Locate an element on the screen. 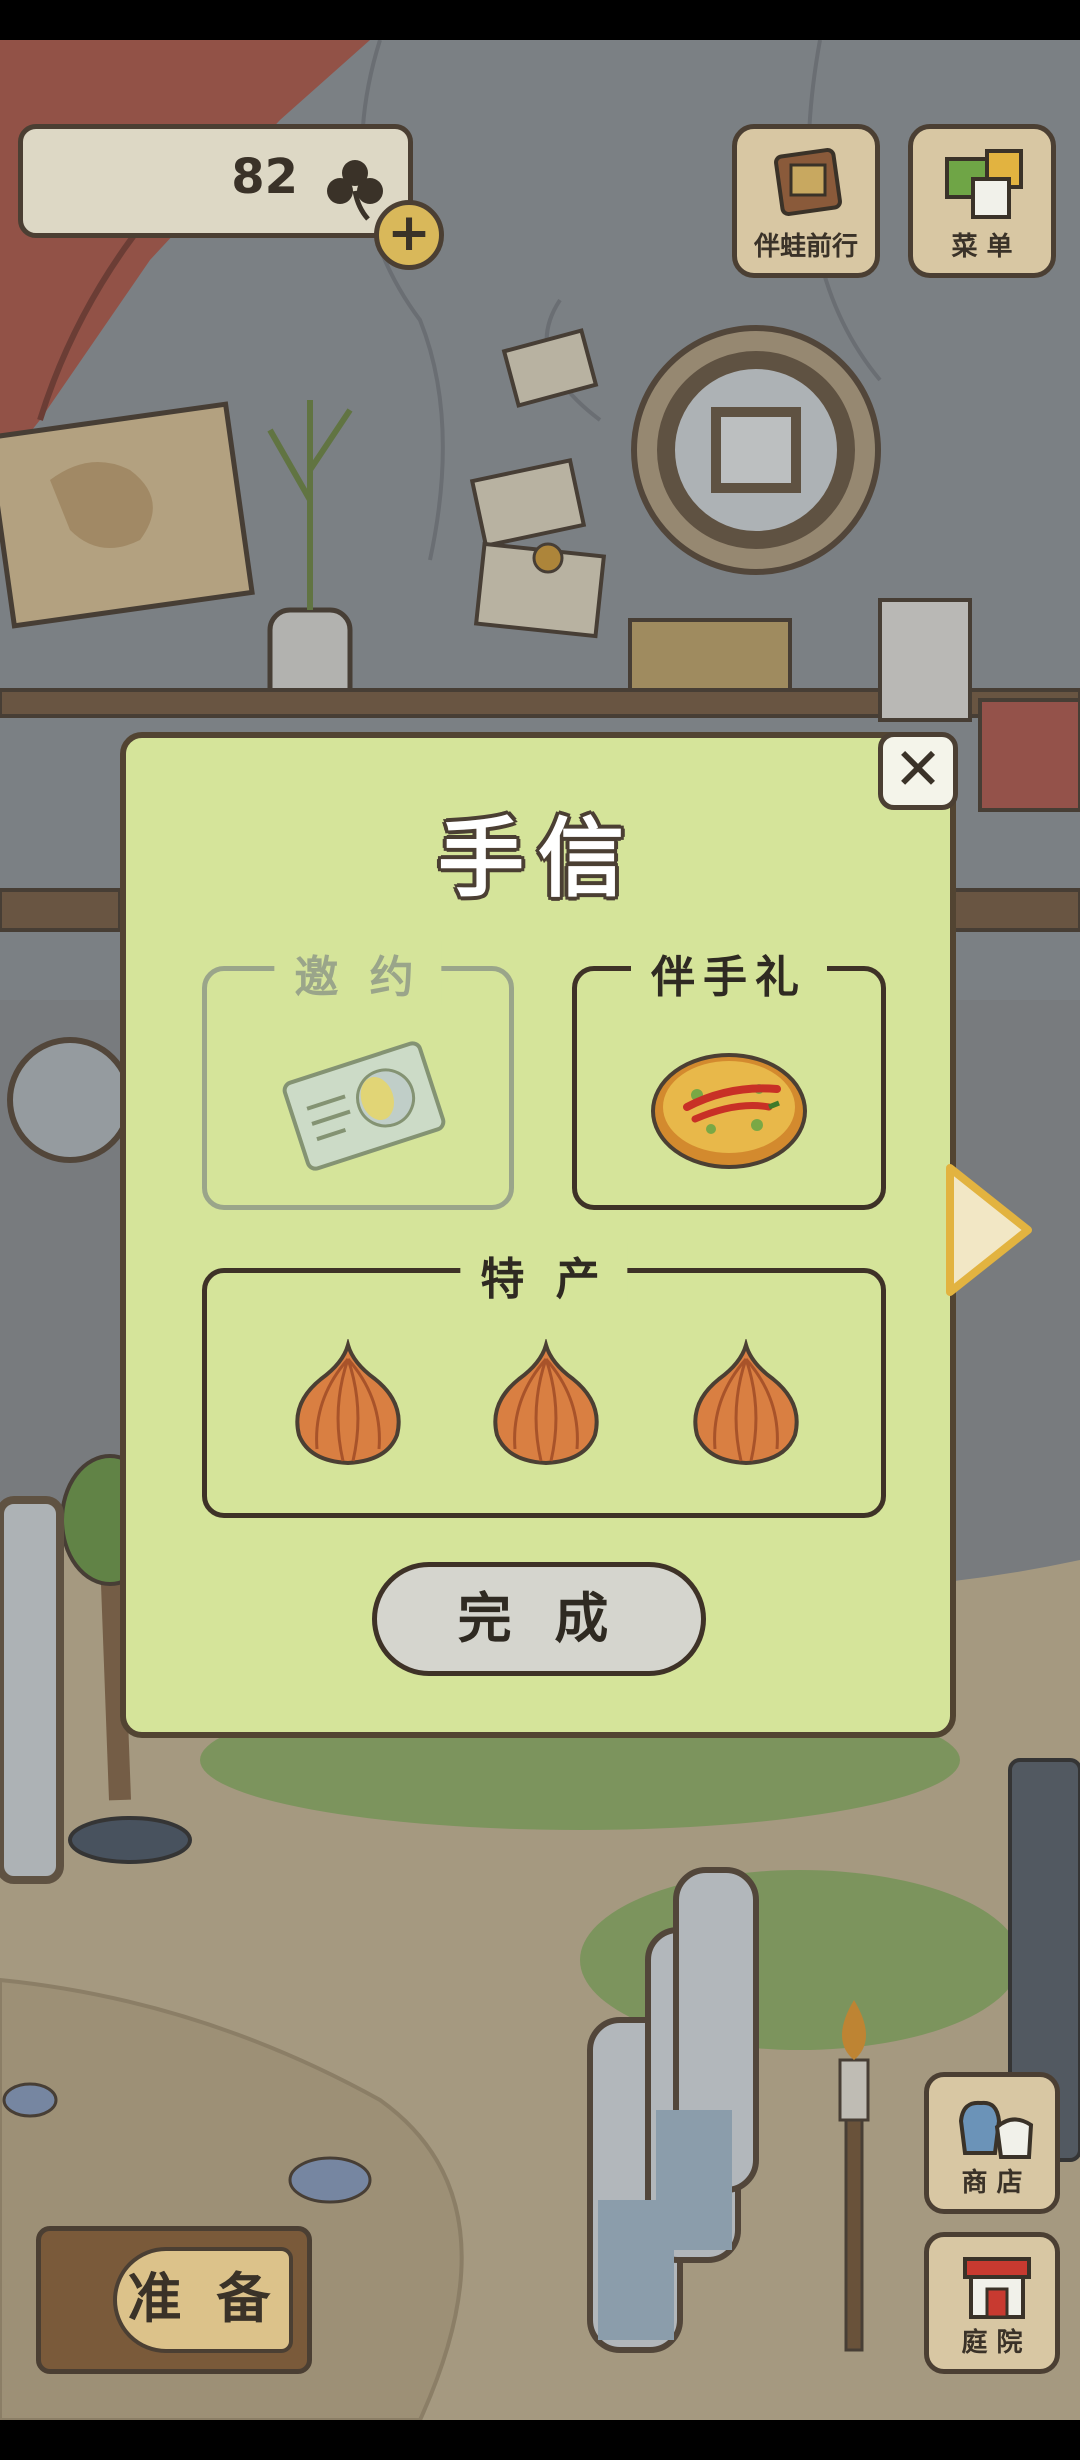 This screenshot has width=1080, height=2460. yard-button: 庭 院 is located at coordinates (992, 2303).